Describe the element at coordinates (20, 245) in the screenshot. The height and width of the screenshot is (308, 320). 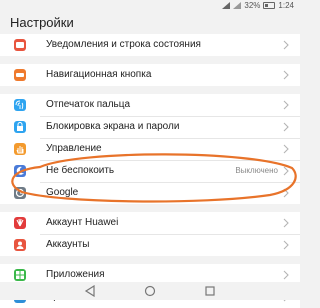
I see `account-icon` at that location.